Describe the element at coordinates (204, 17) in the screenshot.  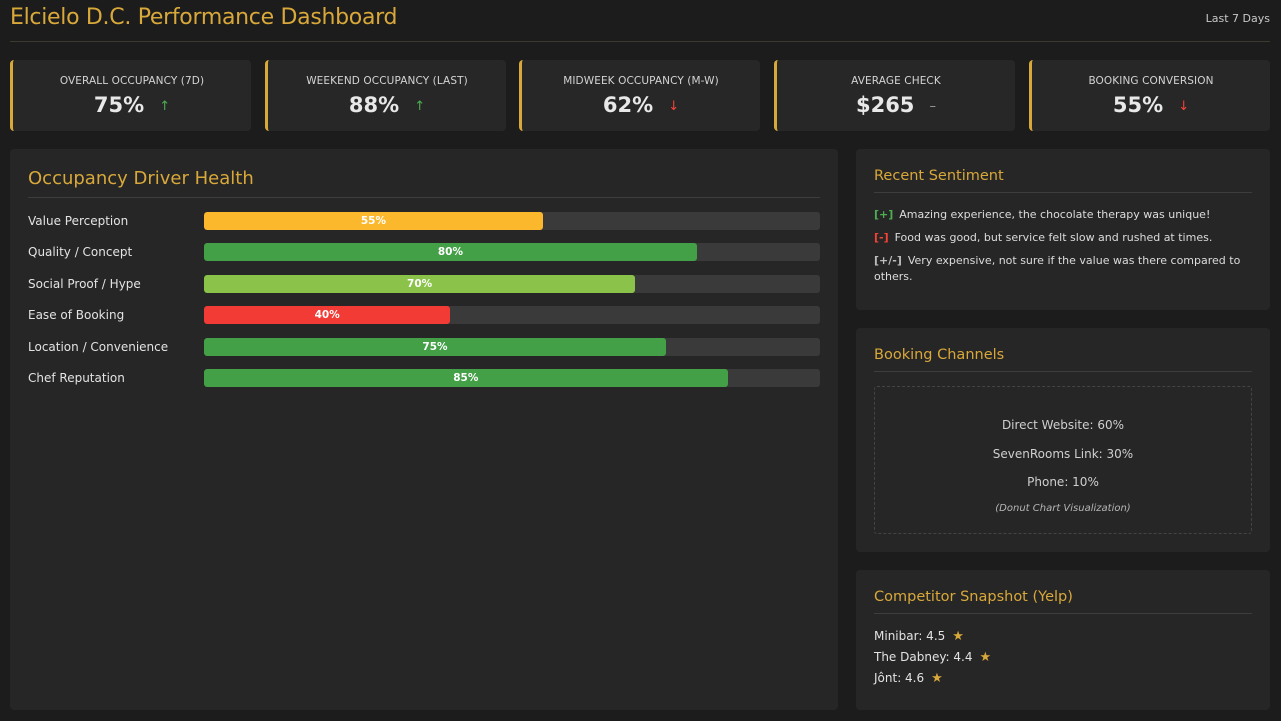
I see `page-title: Elcielo D.C. Performance Dashboard` at that location.